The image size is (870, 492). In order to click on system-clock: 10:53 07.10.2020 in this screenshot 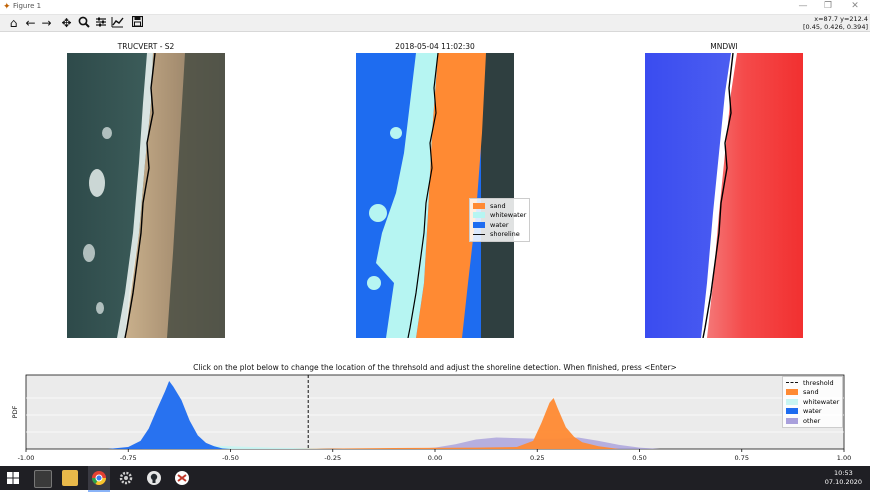, I will do `click(843, 478)`.